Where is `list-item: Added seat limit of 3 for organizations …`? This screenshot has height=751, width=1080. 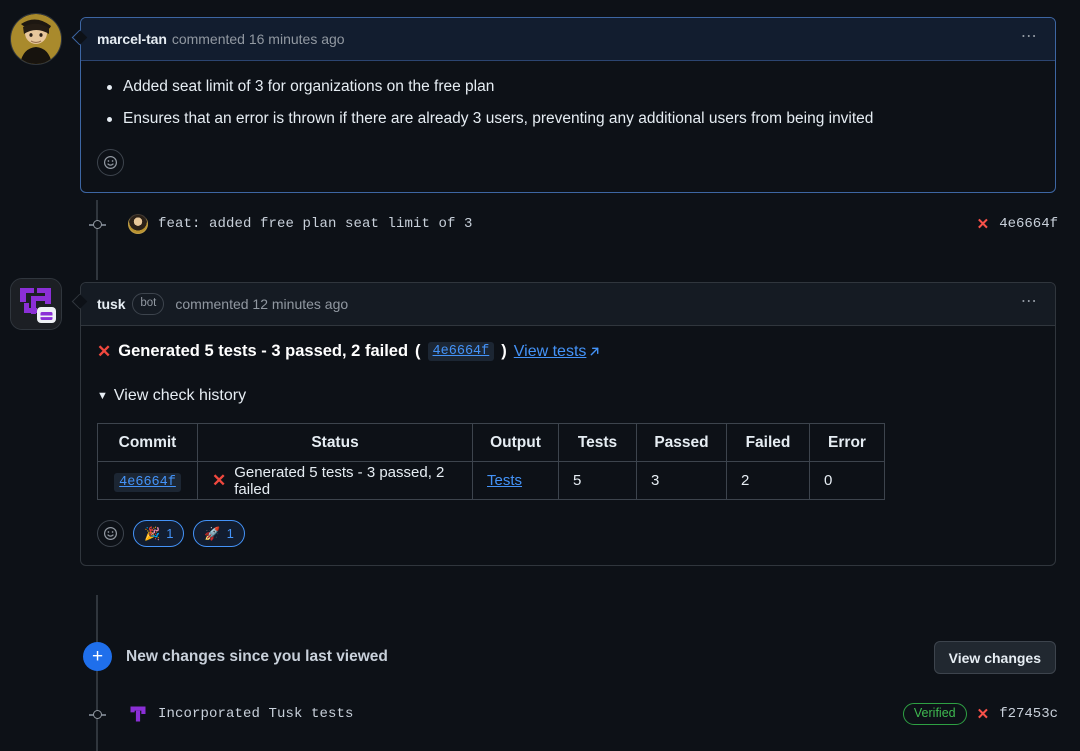
list-item: Added seat limit of 3 for organizations … is located at coordinates (573, 87).